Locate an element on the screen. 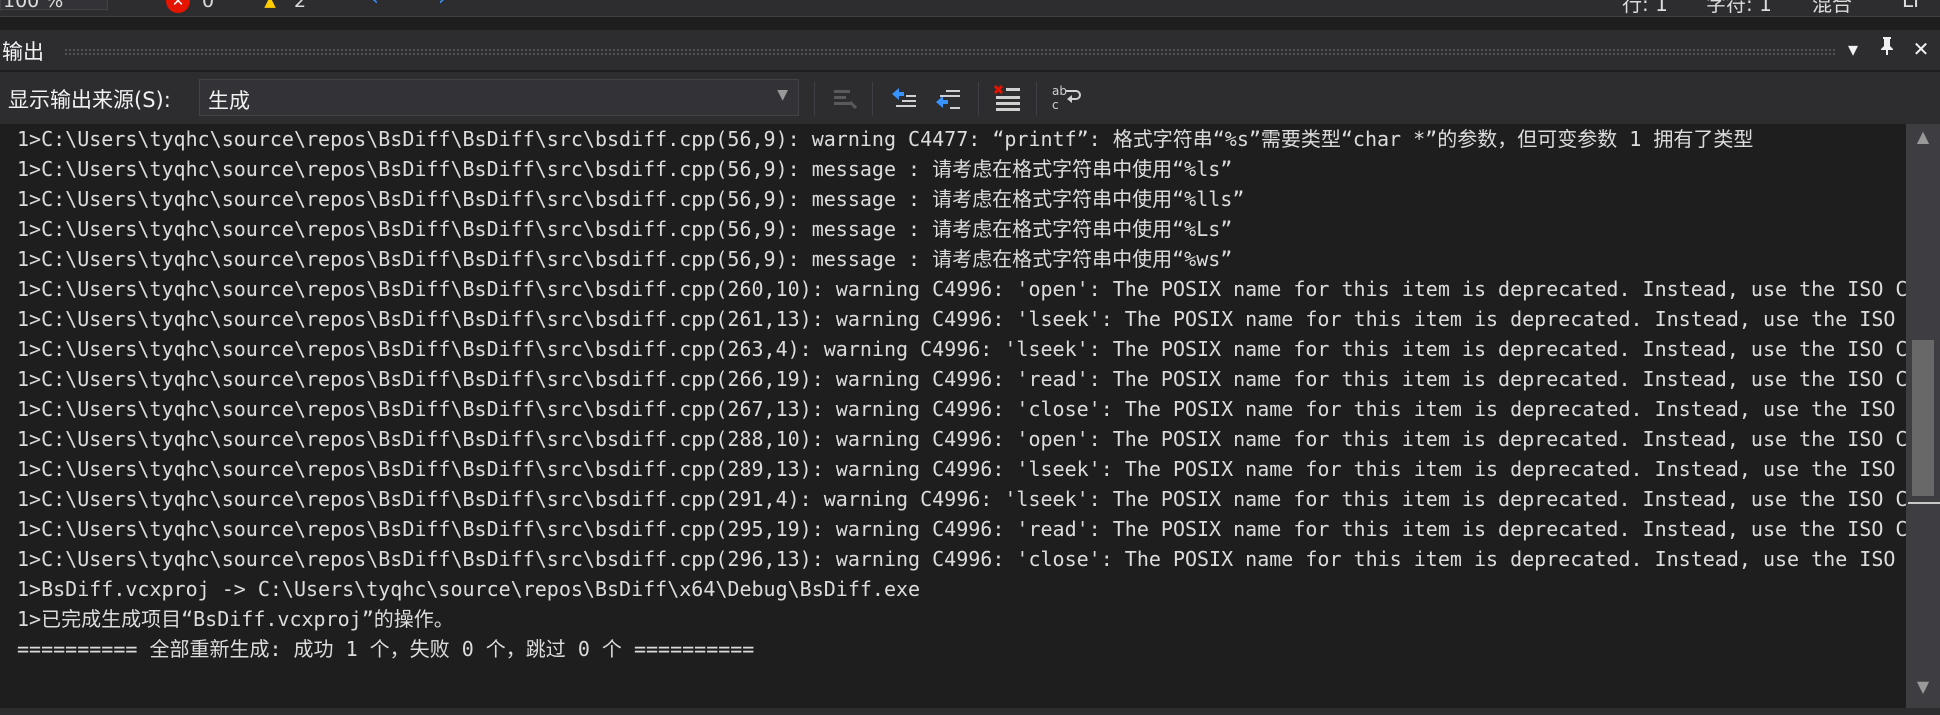  window-position-menu-icon: ▾ is located at coordinates (1853, 49).